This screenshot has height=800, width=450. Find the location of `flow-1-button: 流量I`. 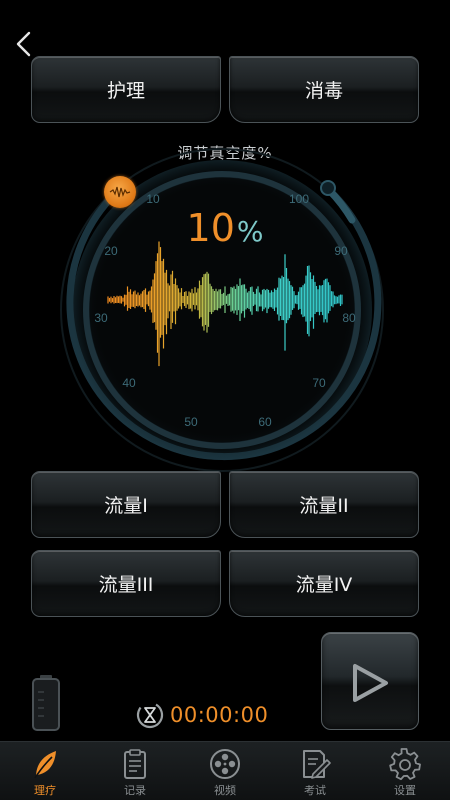

flow-1-button: 流量I is located at coordinates (126, 504).